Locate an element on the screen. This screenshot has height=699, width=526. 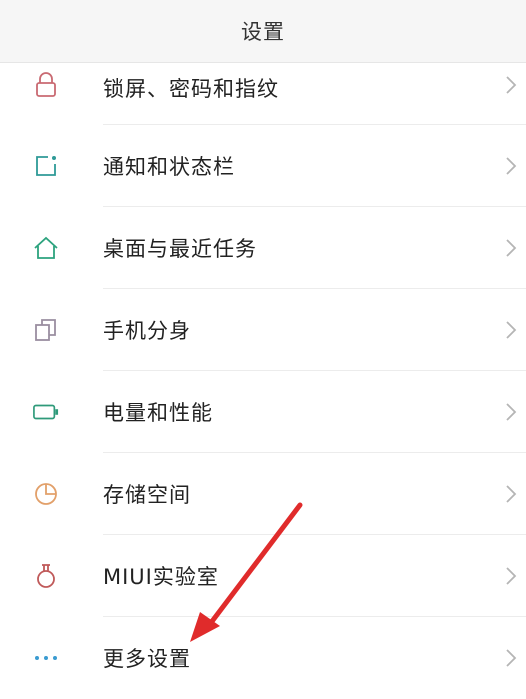
lab-flask-icon is located at coordinates (46, 576).